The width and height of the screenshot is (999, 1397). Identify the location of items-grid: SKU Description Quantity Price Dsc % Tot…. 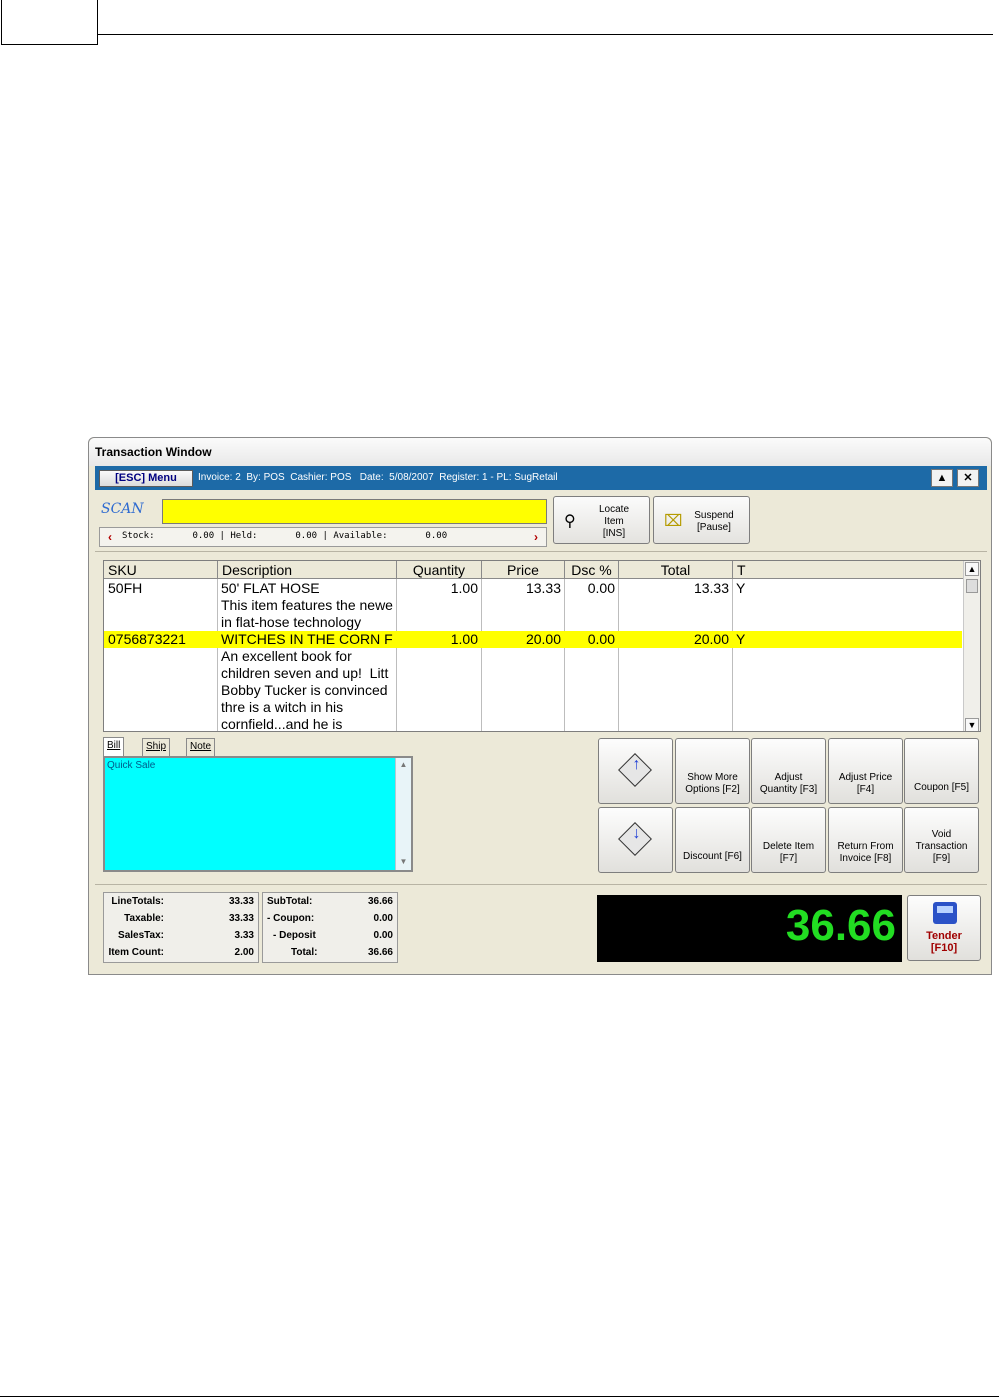
(542, 646).